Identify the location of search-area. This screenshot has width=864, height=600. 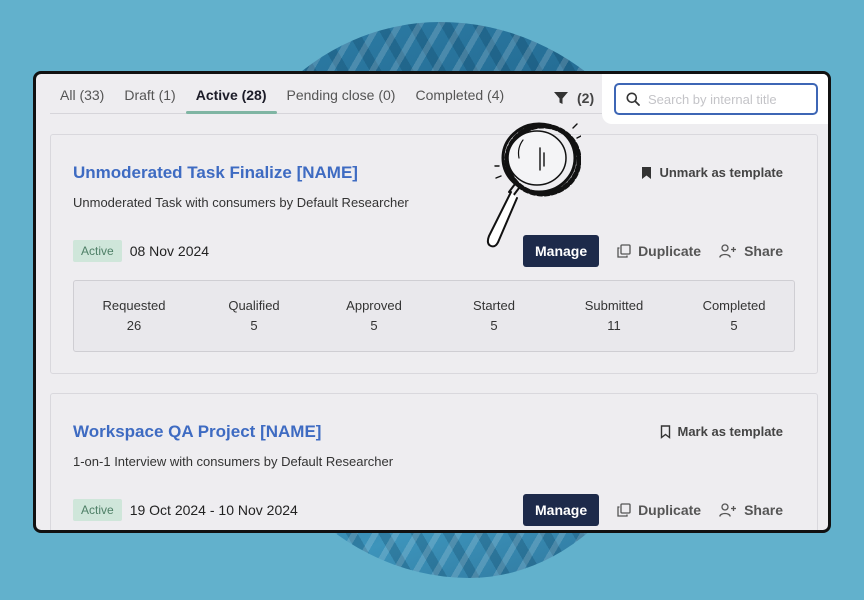
(715, 99).